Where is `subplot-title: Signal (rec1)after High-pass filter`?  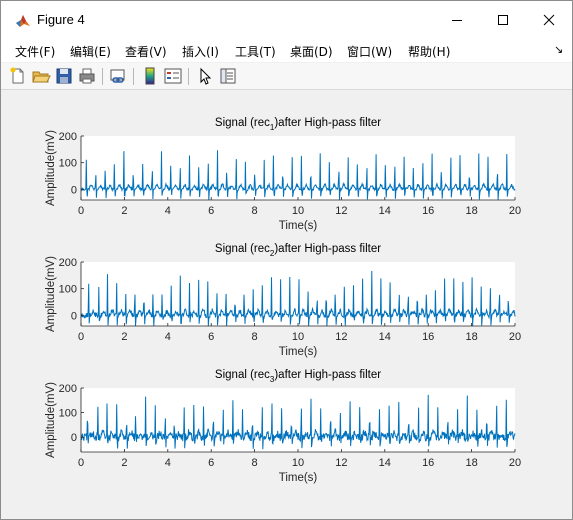 subplot-title: Signal (rec1)after High-pass filter is located at coordinates (298, 124).